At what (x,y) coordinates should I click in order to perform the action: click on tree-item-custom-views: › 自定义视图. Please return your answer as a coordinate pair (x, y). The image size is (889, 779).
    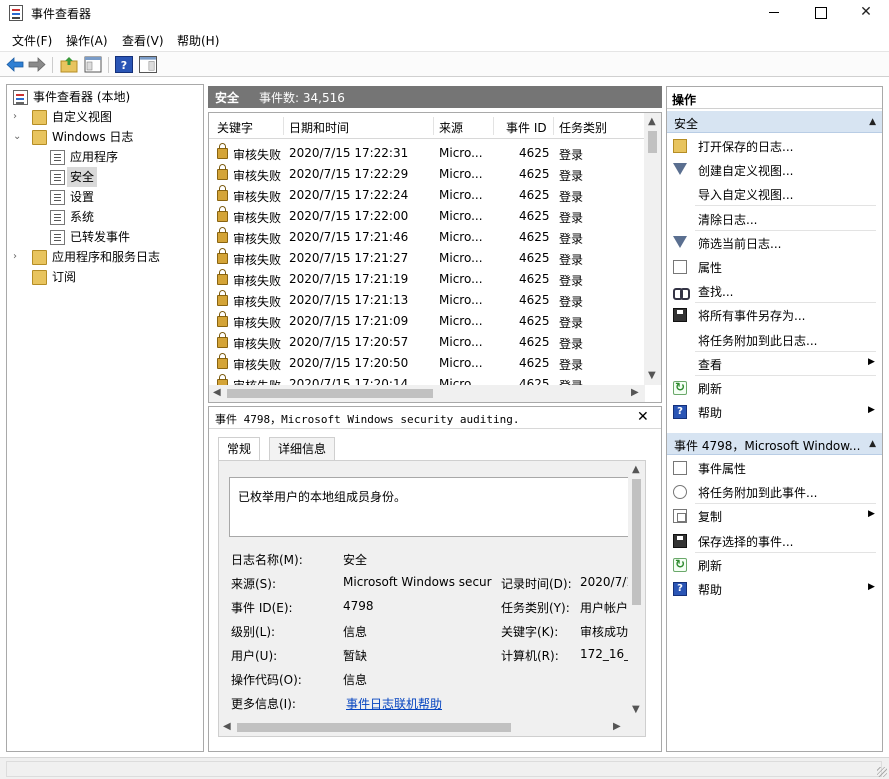
    Looking at the image, I should click on (107, 117).